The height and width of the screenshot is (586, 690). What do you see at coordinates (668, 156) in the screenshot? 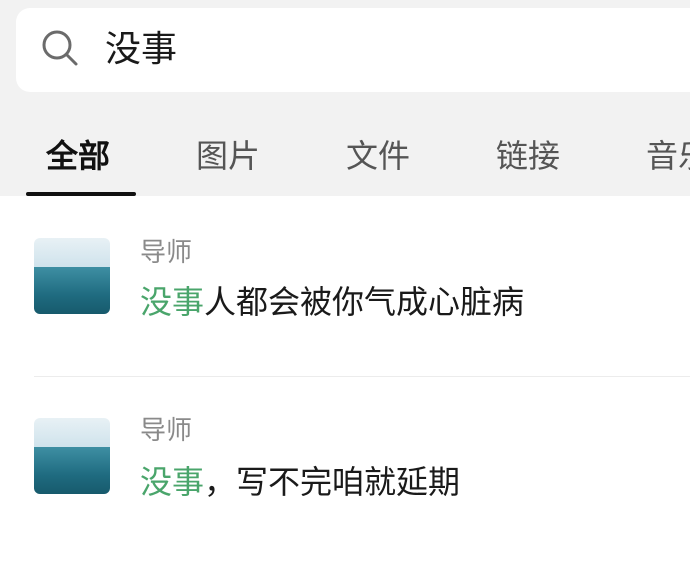
I see `tab-music: 音乐` at bounding box center [668, 156].